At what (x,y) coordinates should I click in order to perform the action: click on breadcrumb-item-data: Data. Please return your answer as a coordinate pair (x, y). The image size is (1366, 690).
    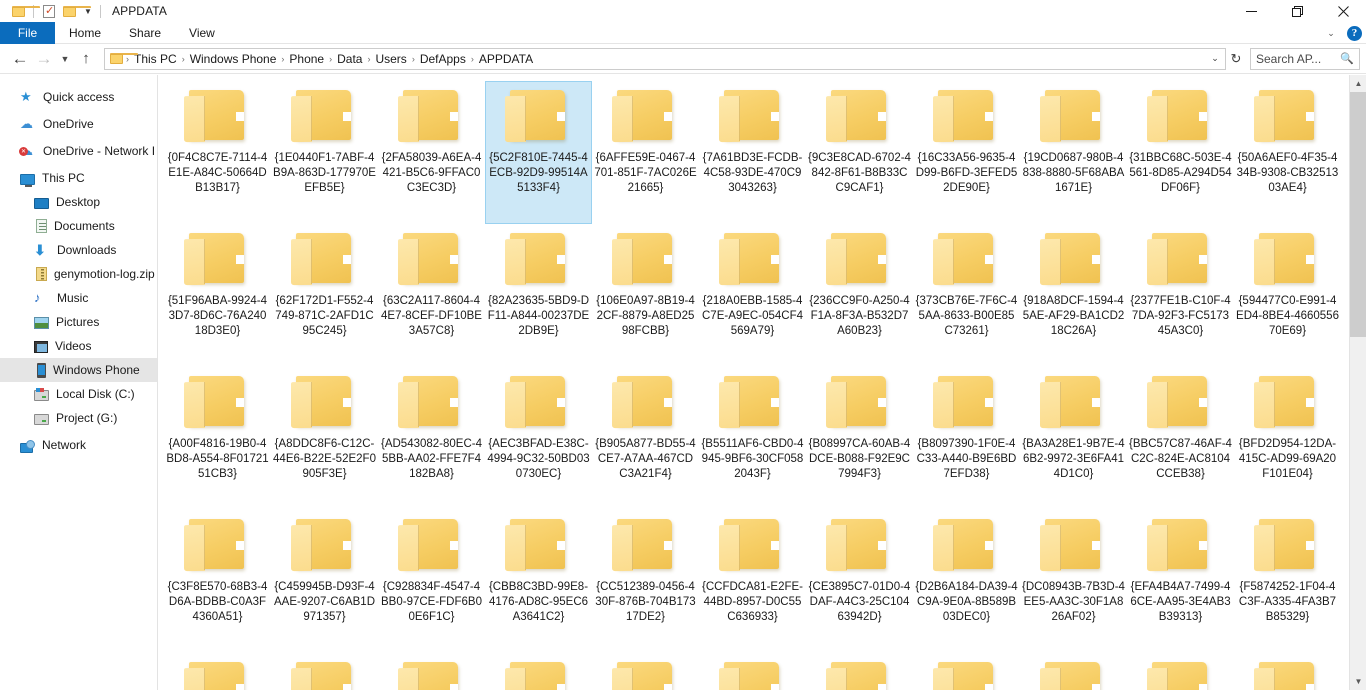
    Looking at the image, I should click on (349, 59).